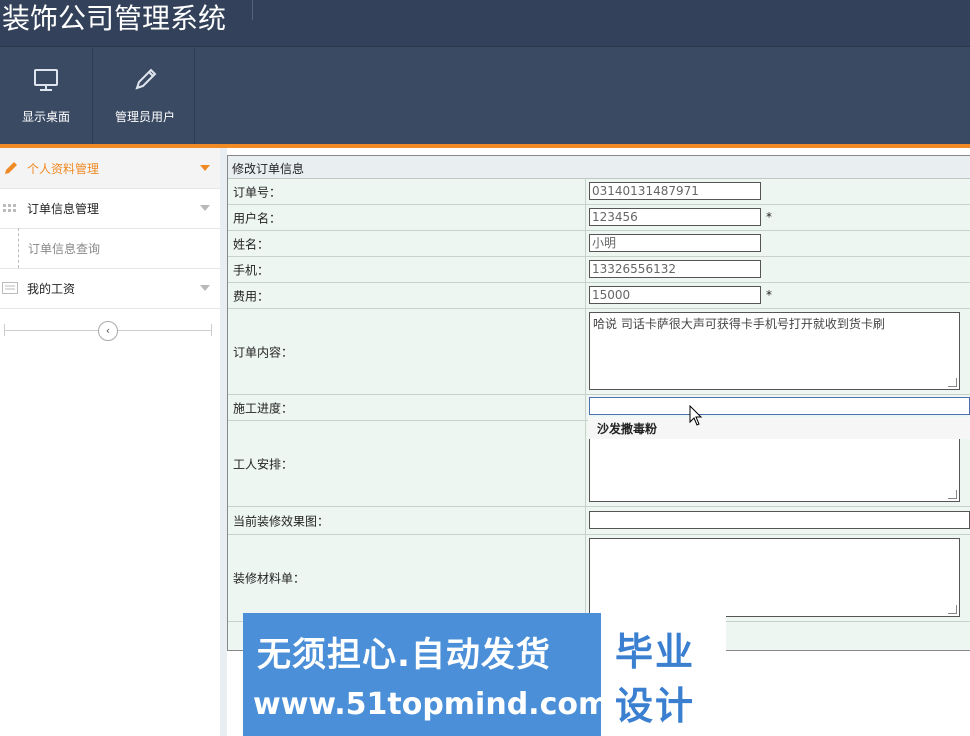  Describe the element at coordinates (485, 23) in the screenshot. I see `title-bar: 装饰公司管理系统` at that location.